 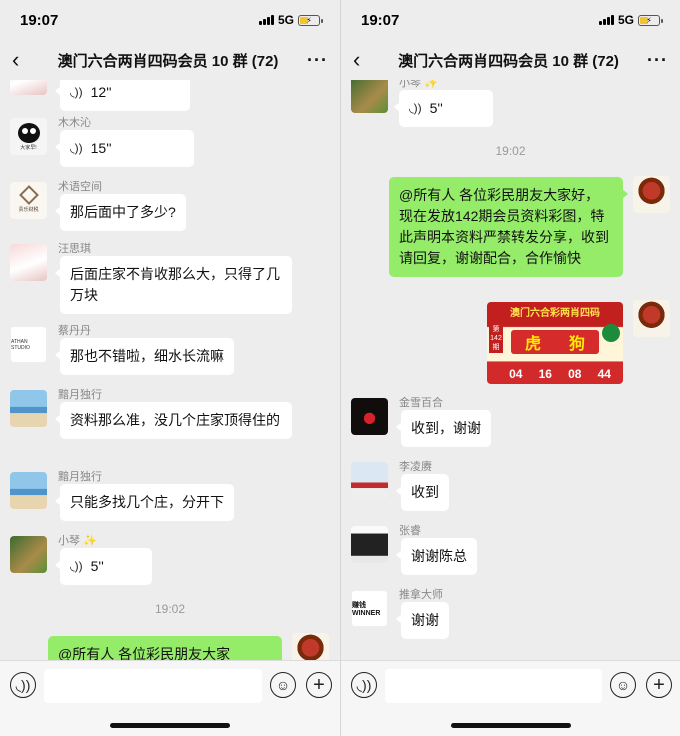 What do you see at coordinates (122, 95) in the screenshot?
I see `voice-message: ◟)) 12''` at bounding box center [122, 95].